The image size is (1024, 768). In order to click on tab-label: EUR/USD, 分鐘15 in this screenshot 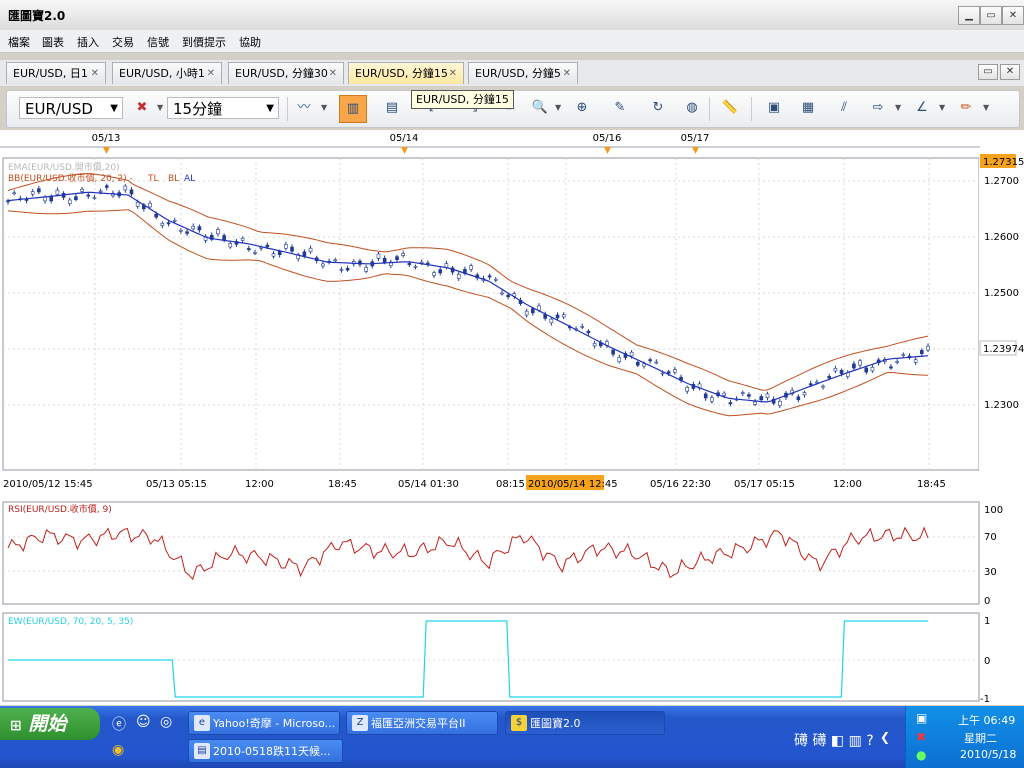, I will do `click(401, 73)`.